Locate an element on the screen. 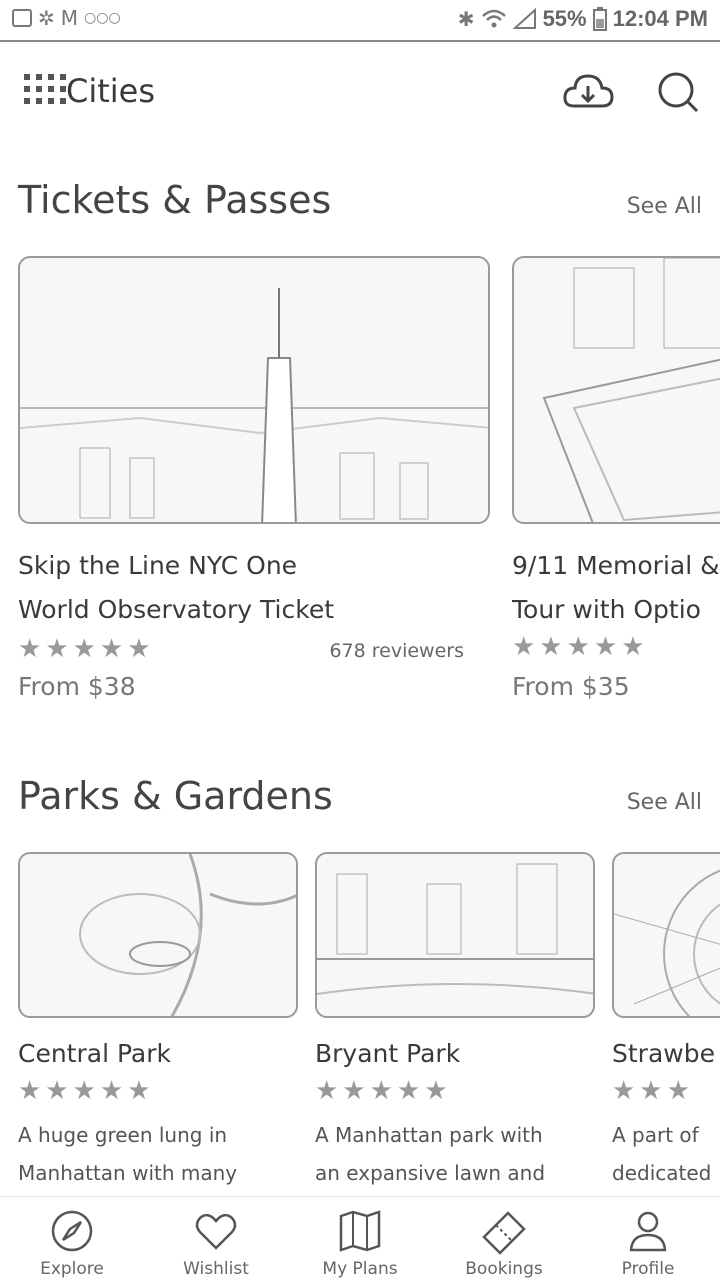  gallery-icon is located at coordinates (22, 18).